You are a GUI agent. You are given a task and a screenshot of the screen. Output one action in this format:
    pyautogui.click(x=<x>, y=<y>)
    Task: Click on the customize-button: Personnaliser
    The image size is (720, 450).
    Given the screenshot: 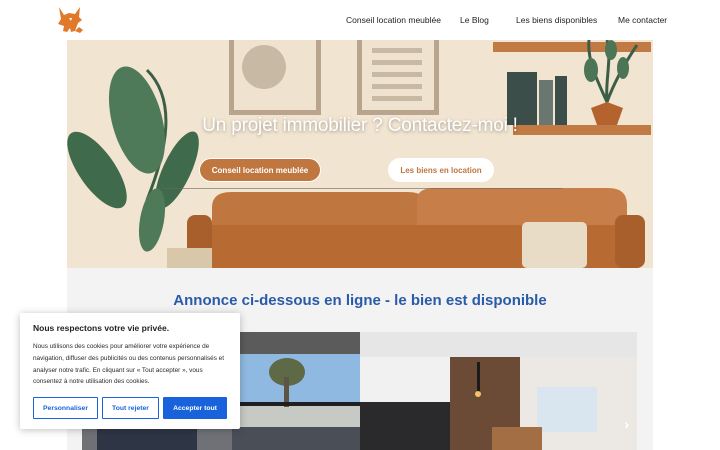 What is the action you would take?
    pyautogui.click(x=65, y=408)
    